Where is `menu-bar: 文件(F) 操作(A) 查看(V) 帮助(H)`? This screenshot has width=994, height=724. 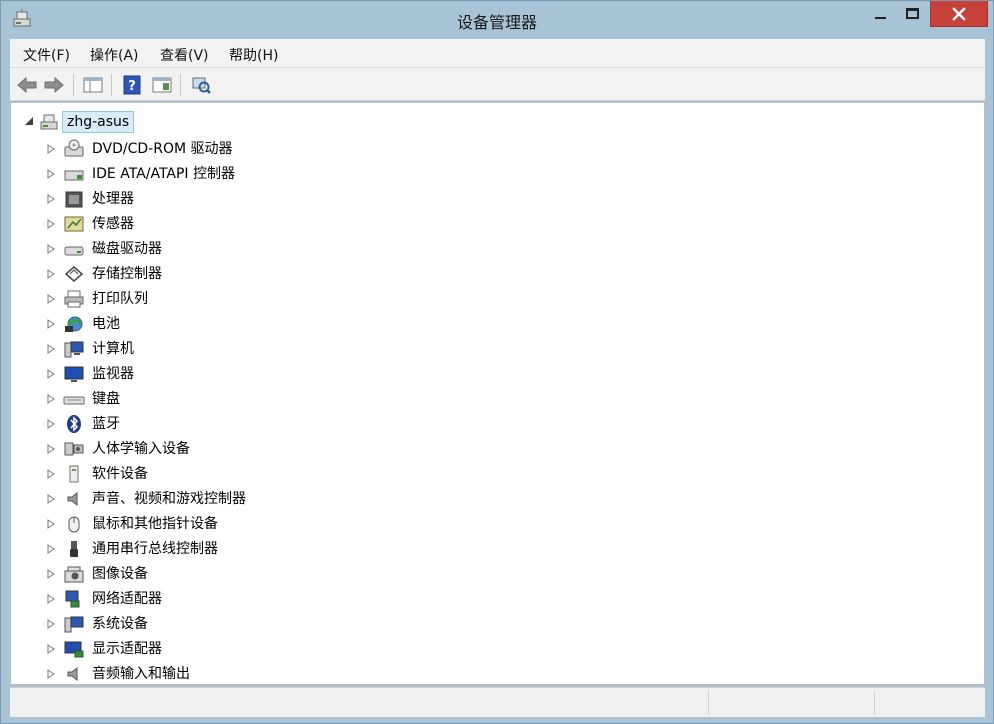 menu-bar: 文件(F) 操作(A) 查看(V) 帮助(H) is located at coordinates (497, 53).